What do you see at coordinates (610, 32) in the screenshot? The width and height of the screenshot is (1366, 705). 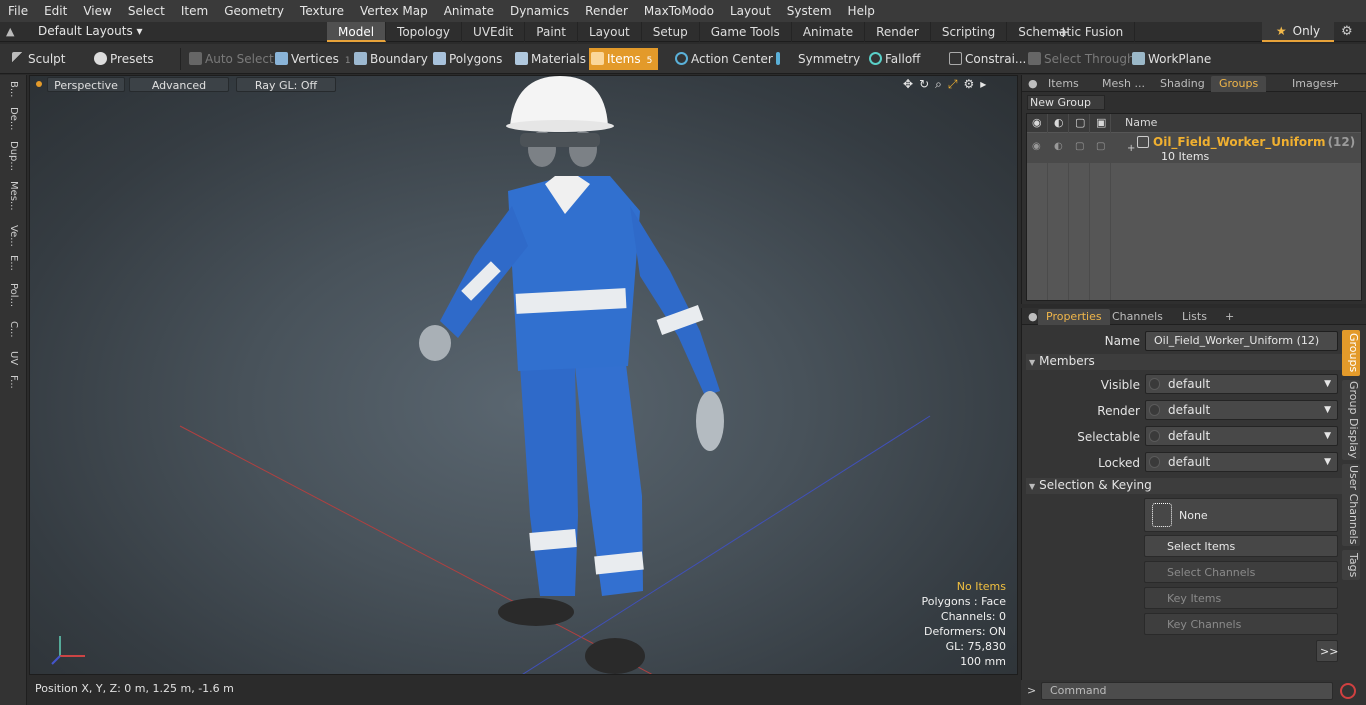 I see `tab-layout: Layout` at bounding box center [610, 32].